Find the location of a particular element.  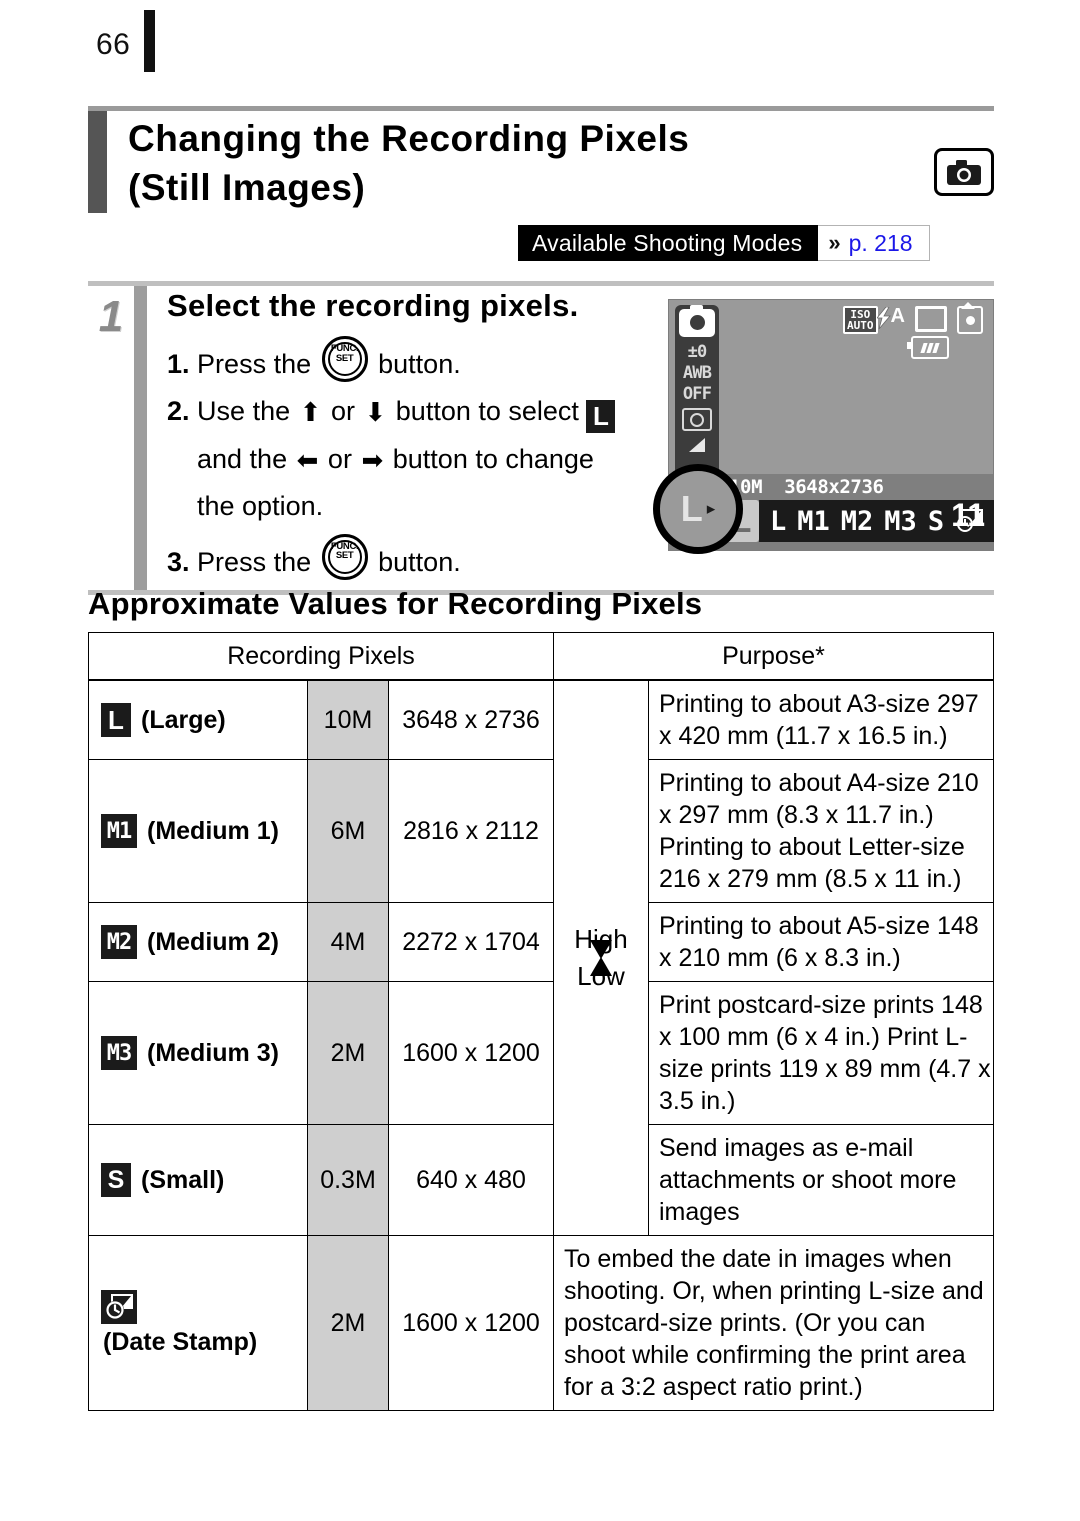

page-title-line1: Changing the Recording Pixels is located at coordinates (409, 138).